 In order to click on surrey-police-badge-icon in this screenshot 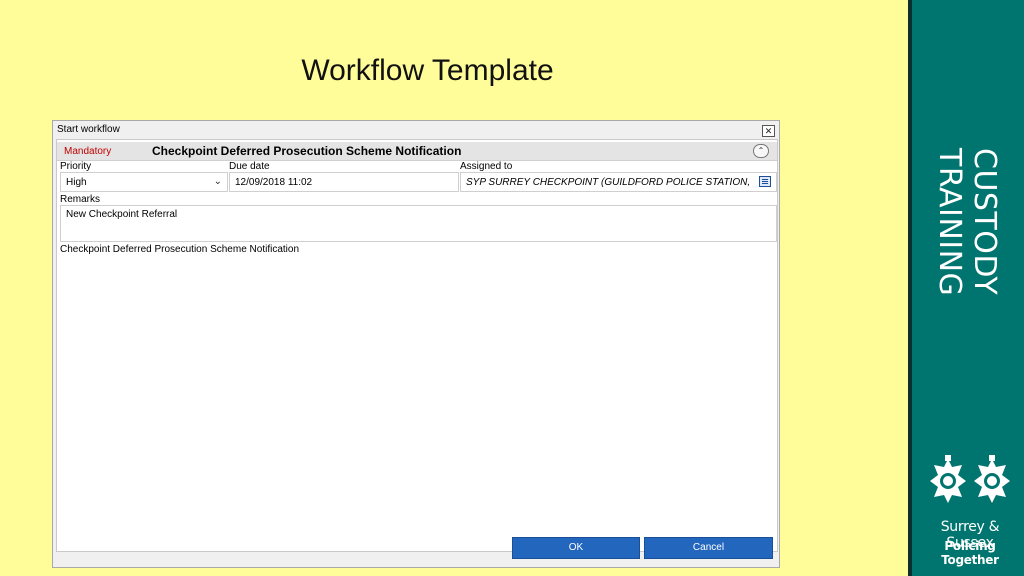, I will do `click(948, 479)`.